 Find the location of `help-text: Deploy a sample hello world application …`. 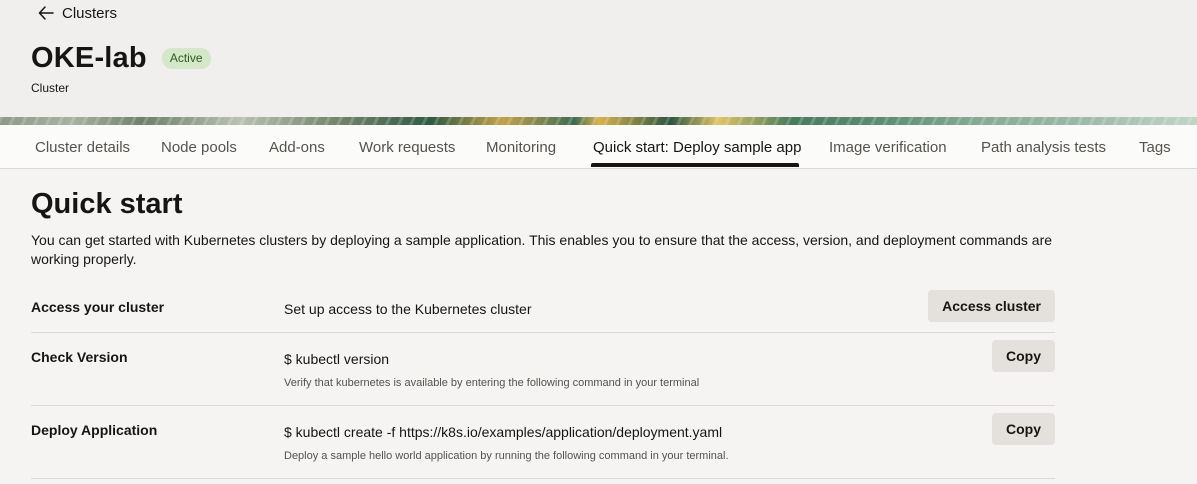

help-text: Deploy a sample hello world application … is located at coordinates (506, 456).